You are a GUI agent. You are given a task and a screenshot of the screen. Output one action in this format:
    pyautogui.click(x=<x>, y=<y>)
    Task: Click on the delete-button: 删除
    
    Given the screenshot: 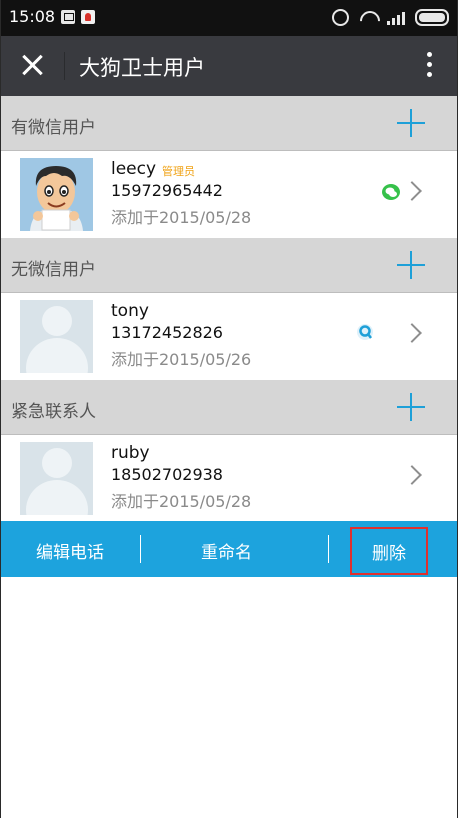 What is the action you would take?
    pyautogui.click(x=389, y=551)
    